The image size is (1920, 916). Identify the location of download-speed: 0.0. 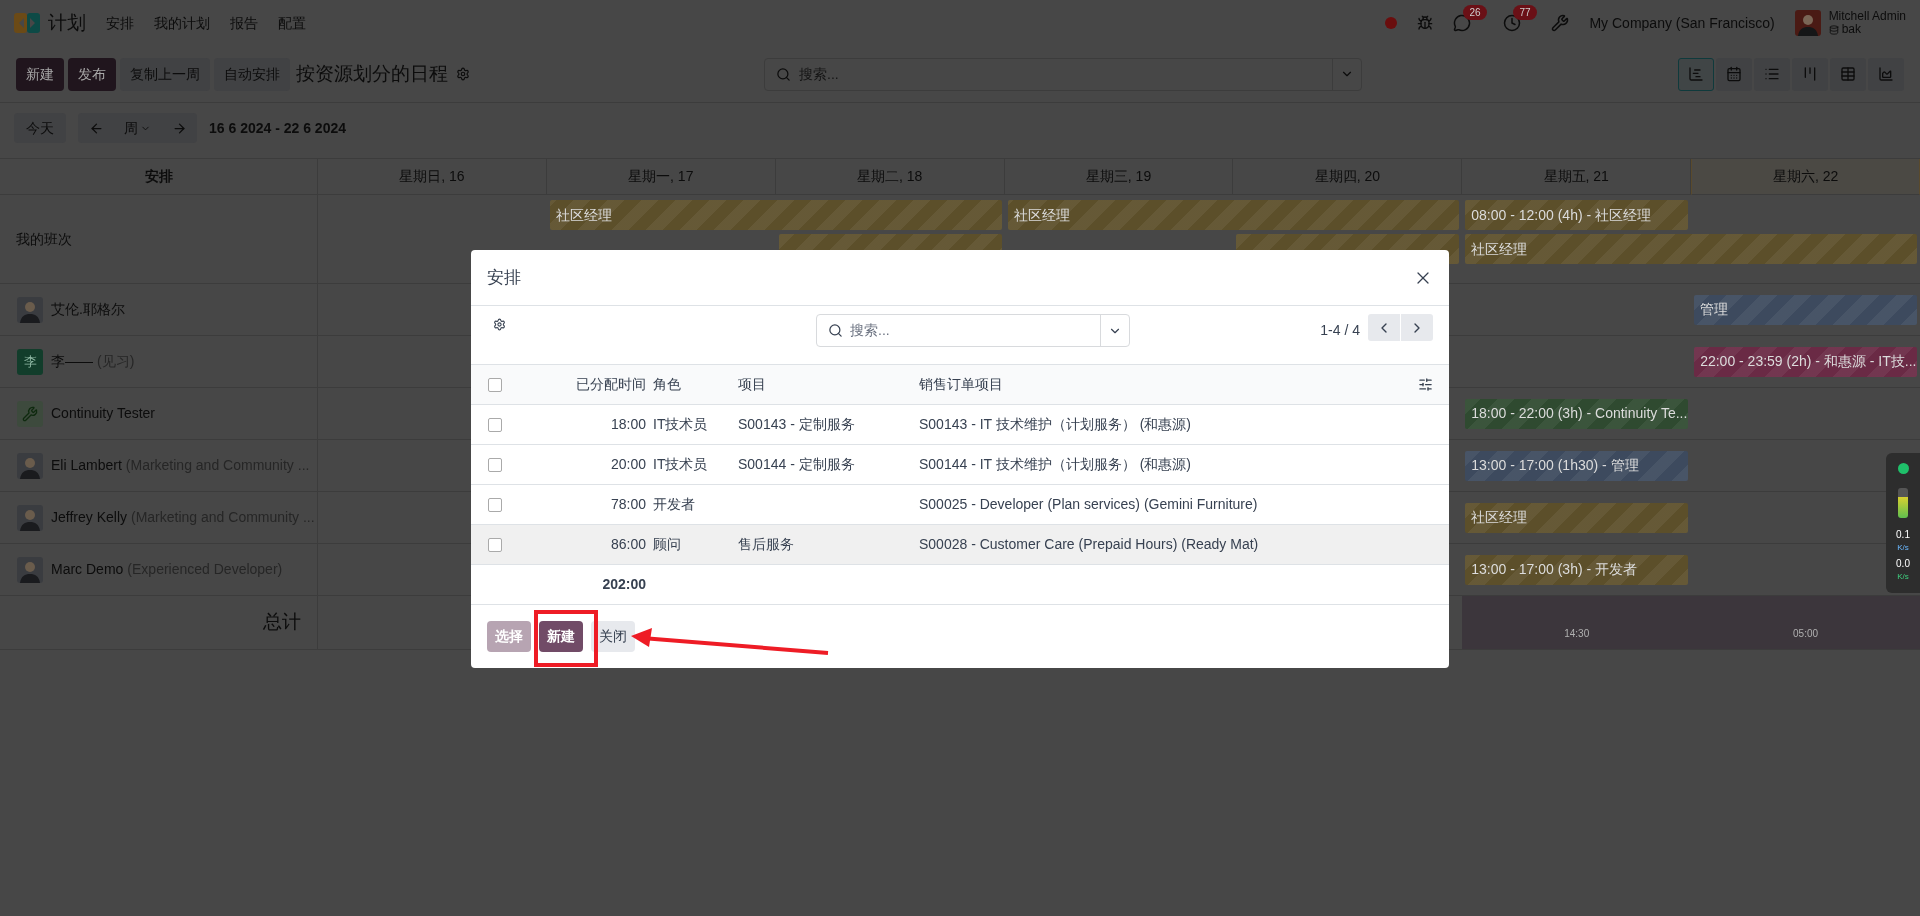
(1903, 564).